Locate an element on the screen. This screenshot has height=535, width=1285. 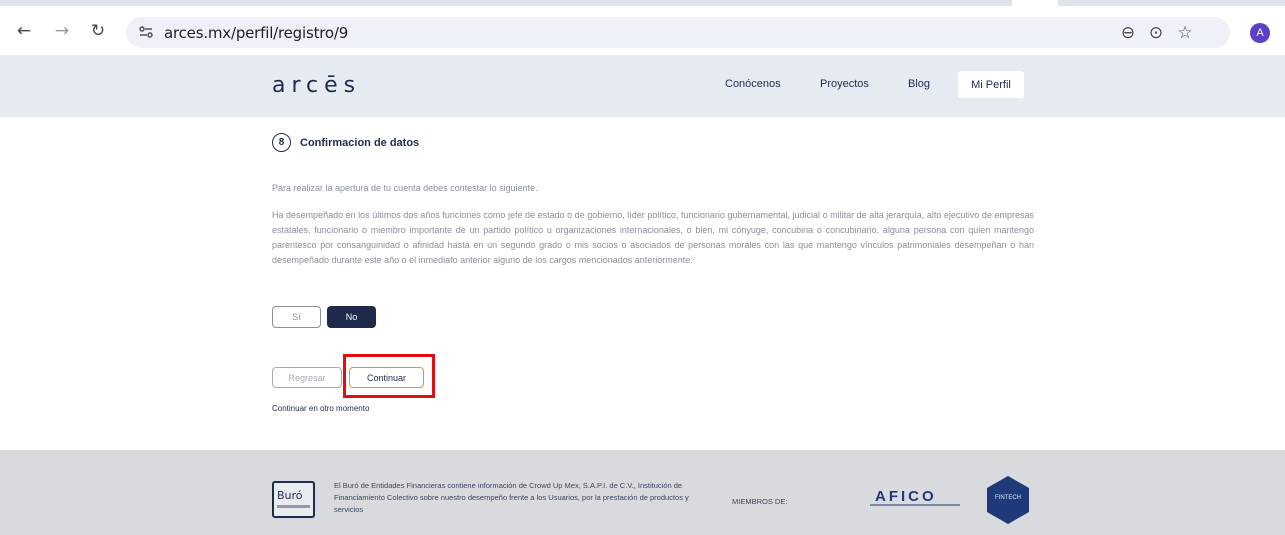
afico-logo: AFICO is located at coordinates (906, 496).